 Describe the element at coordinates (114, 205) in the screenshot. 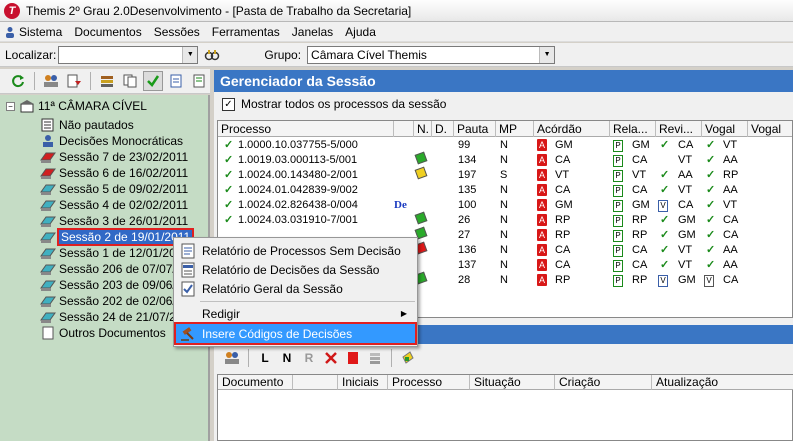

I see `tree-item: Sessão 4 de 02/02/2011` at that location.